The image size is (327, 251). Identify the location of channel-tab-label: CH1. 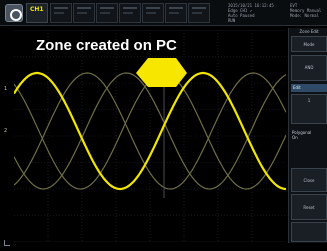
(37, 9).